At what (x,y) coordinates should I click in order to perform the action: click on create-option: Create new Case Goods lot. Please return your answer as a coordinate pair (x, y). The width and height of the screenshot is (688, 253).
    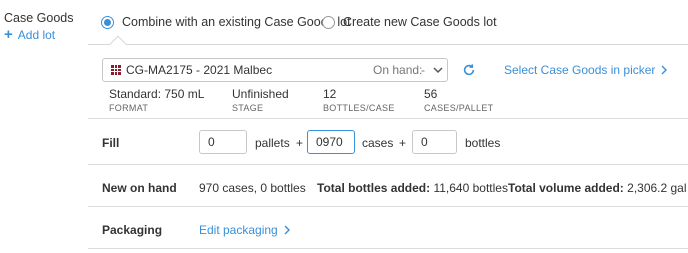
    Looking at the image, I should click on (409, 22).